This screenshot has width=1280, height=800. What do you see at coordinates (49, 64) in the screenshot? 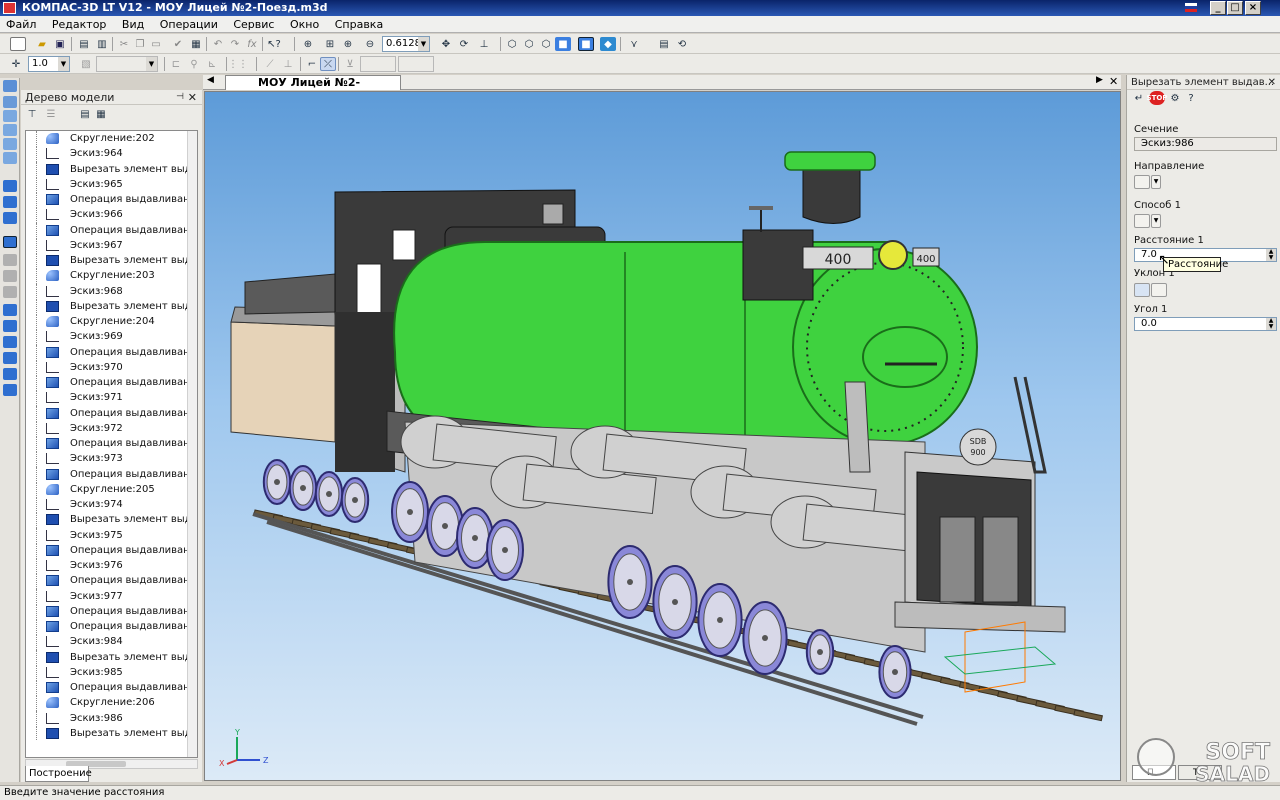
I see `step-combo: 1.0 ▼` at bounding box center [49, 64].